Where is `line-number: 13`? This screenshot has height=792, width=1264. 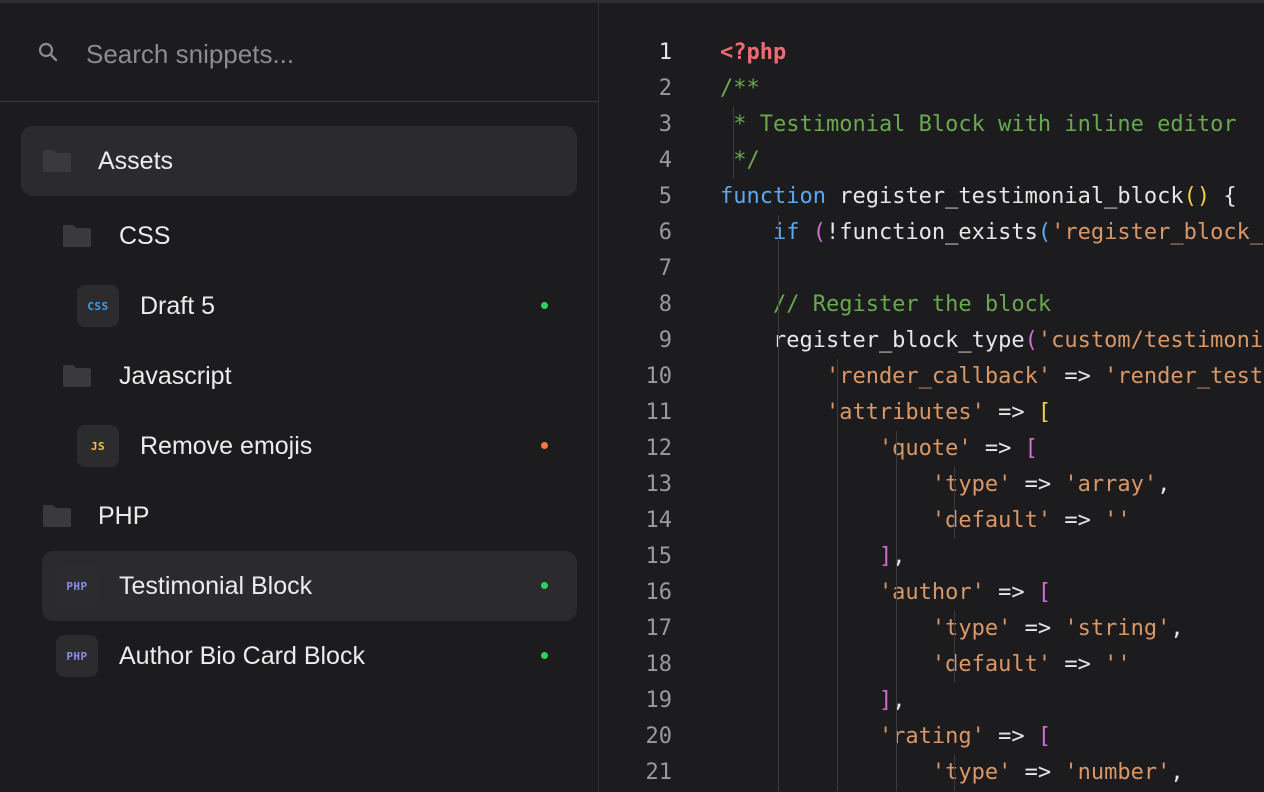
line-number: 13 is located at coordinates (659, 484).